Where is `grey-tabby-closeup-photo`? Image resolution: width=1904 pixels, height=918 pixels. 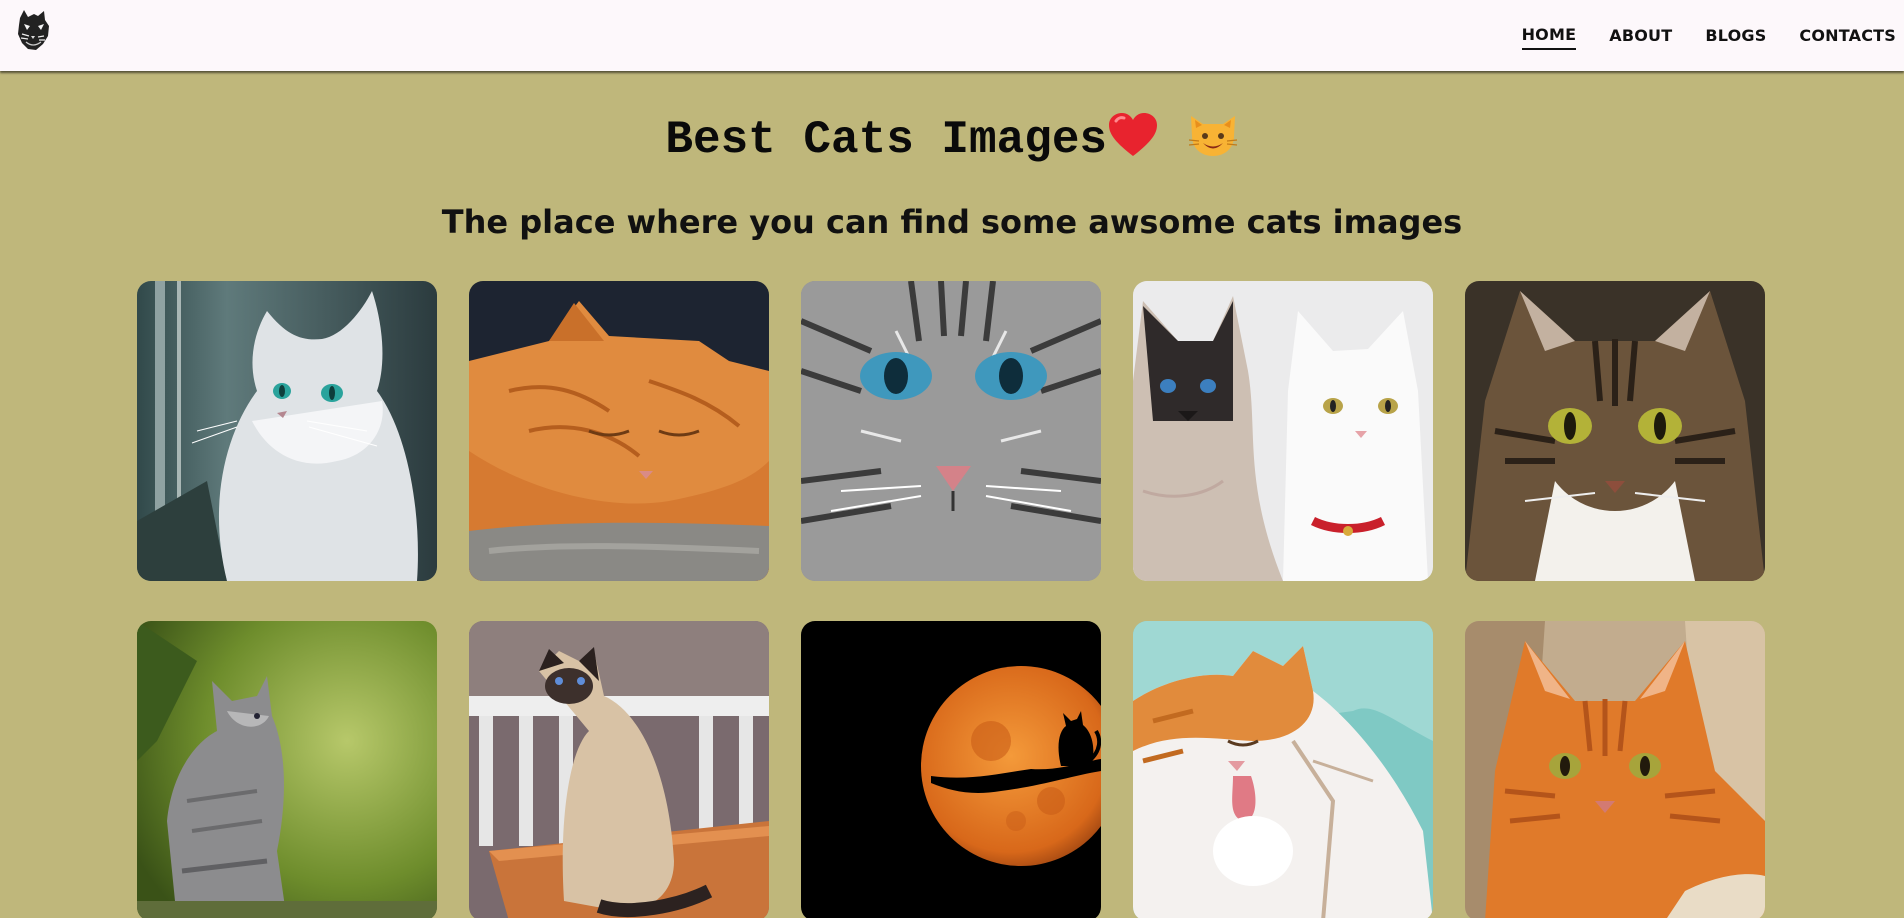
grey-tabby-closeup-photo is located at coordinates (951, 431).